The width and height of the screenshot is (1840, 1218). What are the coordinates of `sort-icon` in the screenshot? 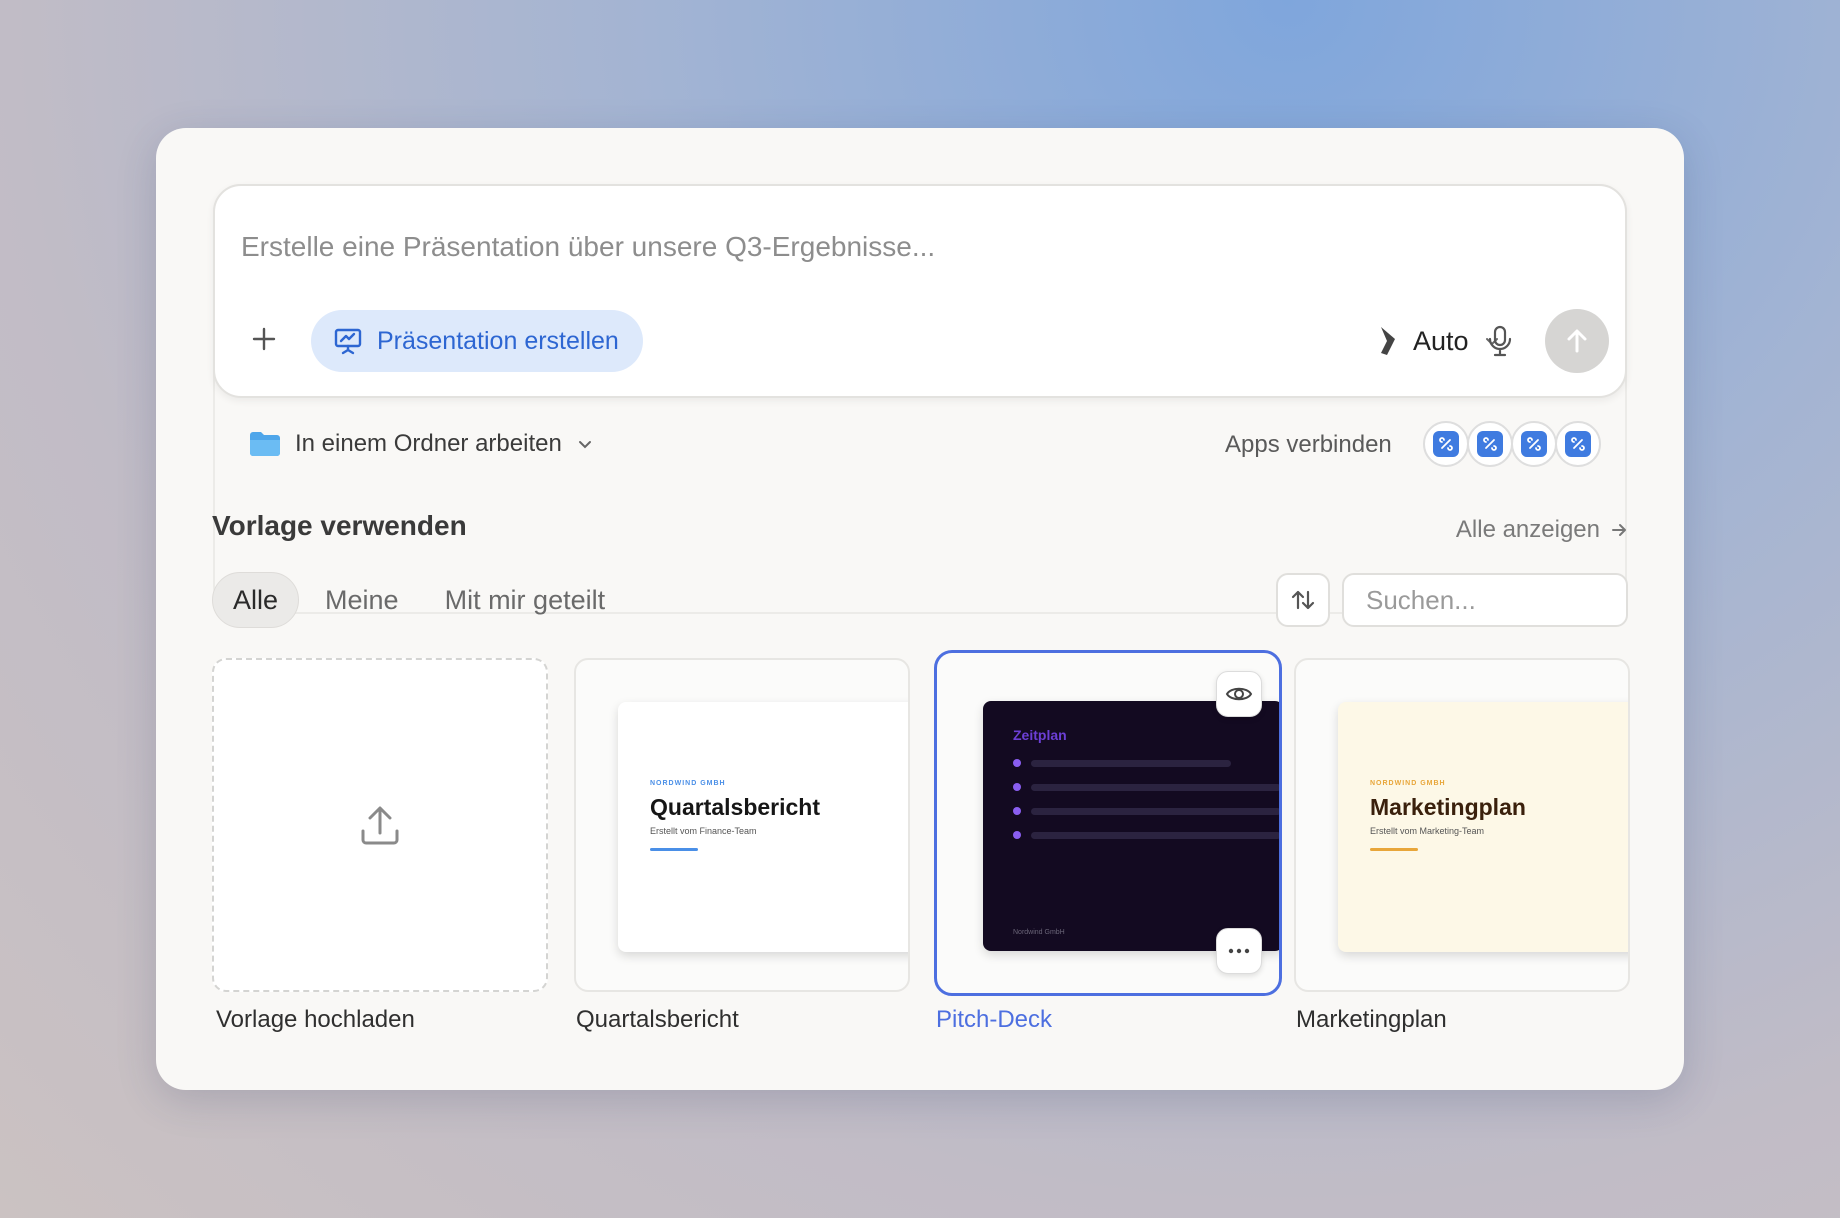 It's located at (1303, 600).